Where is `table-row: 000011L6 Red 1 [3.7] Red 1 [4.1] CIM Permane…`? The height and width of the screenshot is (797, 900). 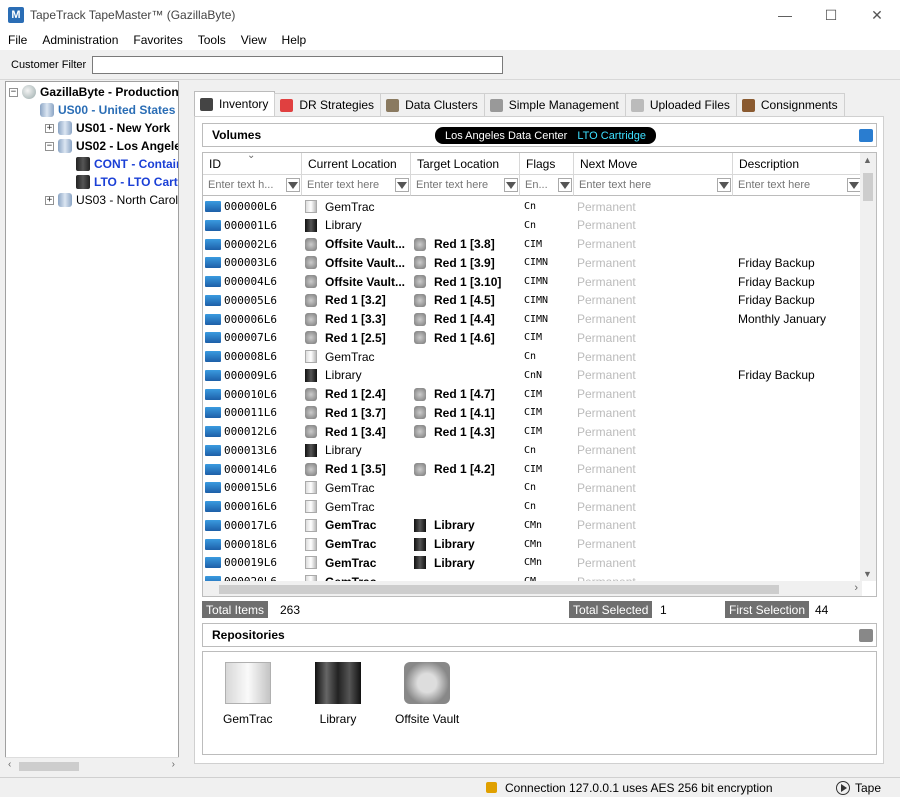
table-row: 000011L6 Red 1 [3.7] Red 1 [4.1] CIM Permane… is located at coordinates (533, 412).